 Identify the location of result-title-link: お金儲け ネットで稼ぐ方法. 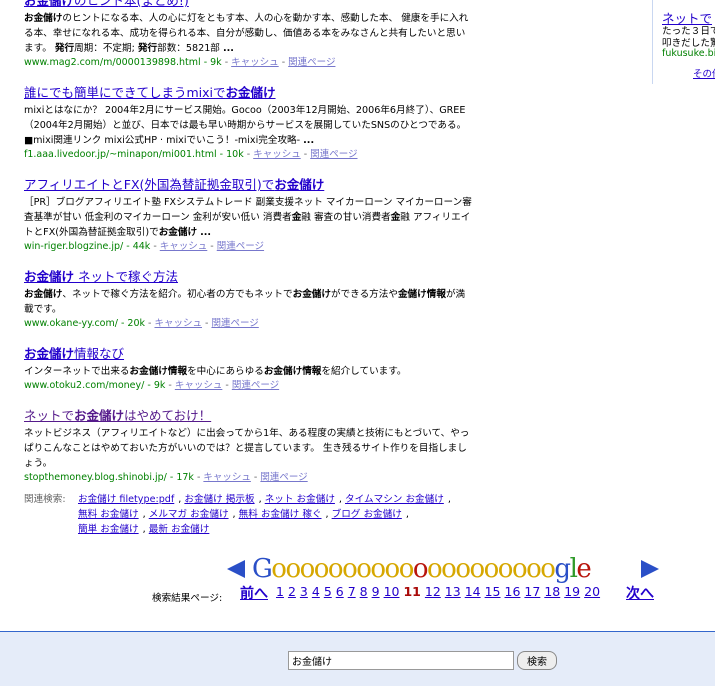
(248, 276).